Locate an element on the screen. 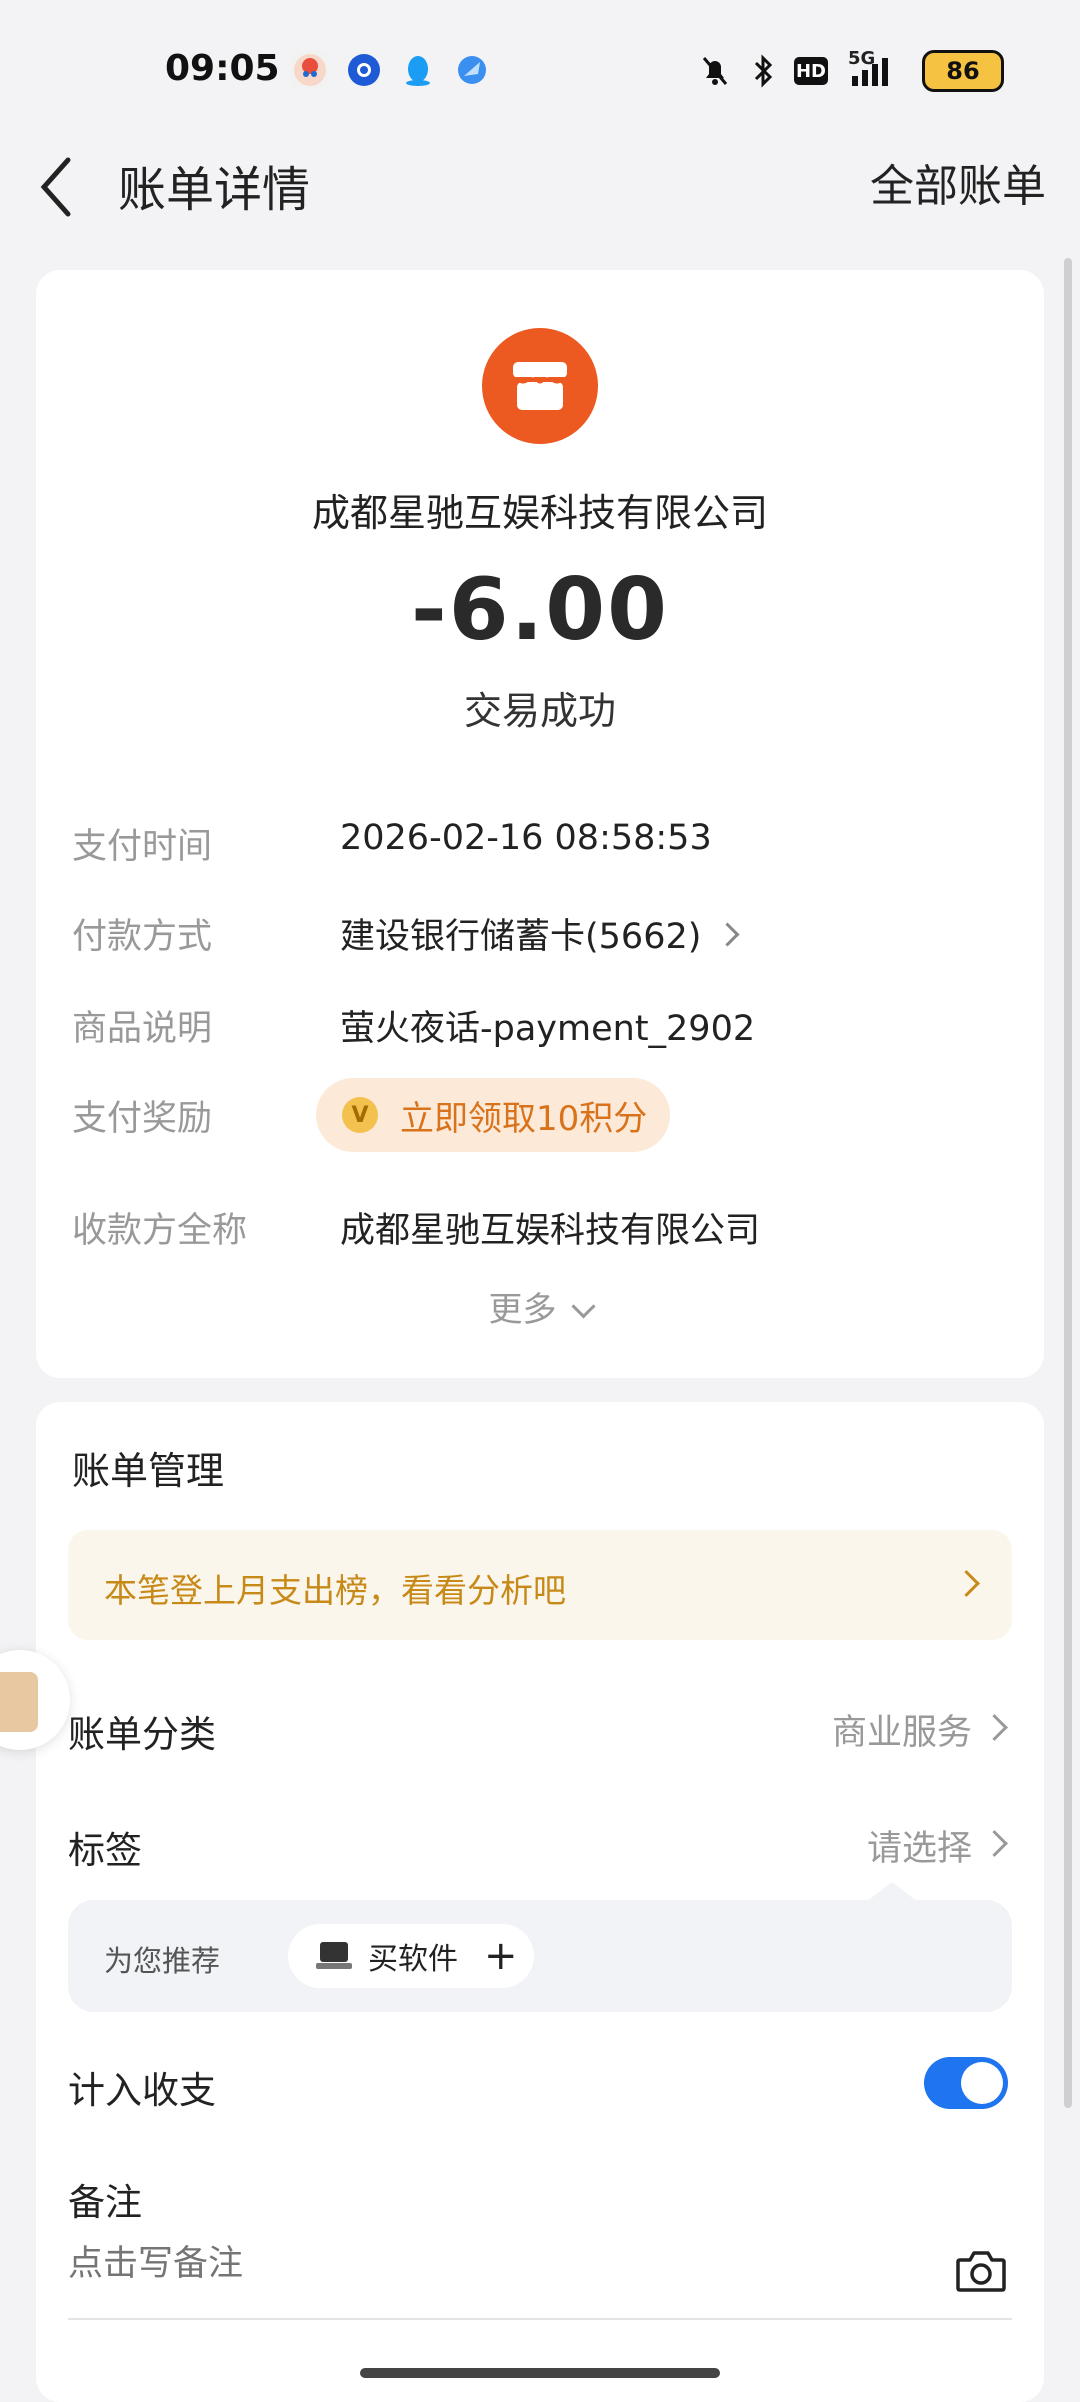 The height and width of the screenshot is (2402, 1080). detail-row-product: 商品说明 萤火夜话-payment_2902 is located at coordinates (542, 1030).